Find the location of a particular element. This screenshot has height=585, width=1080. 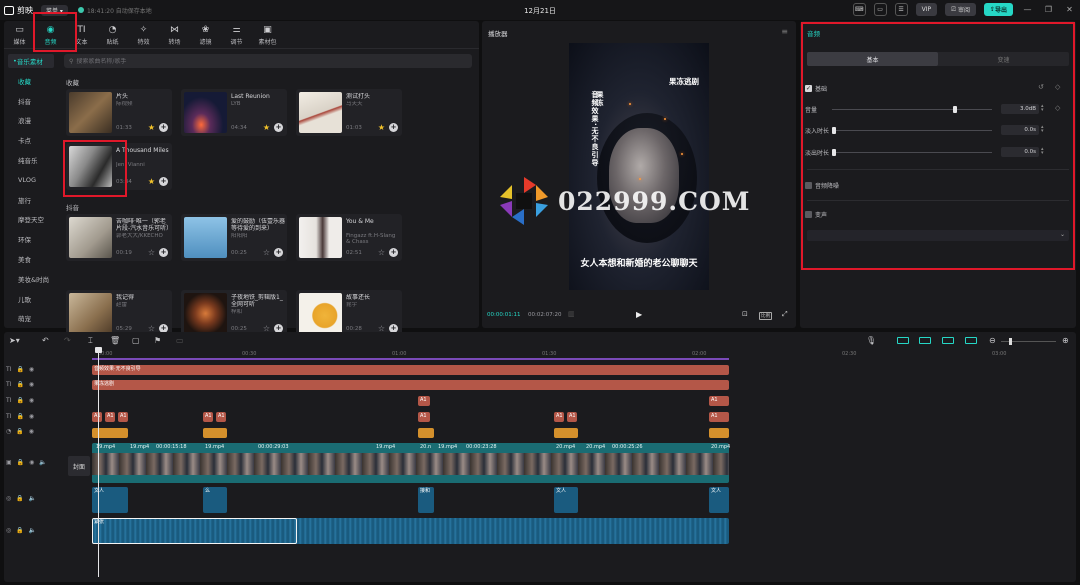

ratio-button: 比例 is located at coordinates (765, 316).